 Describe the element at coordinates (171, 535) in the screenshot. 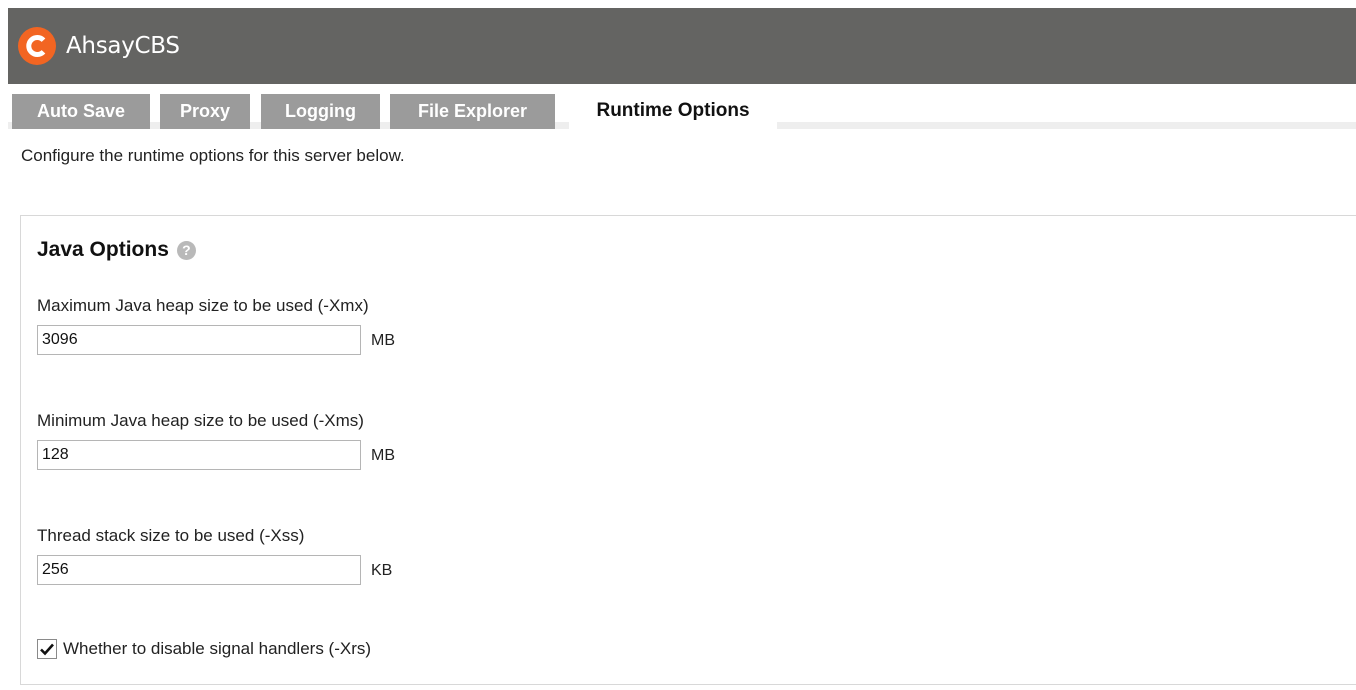

I see `xss-label: Thread stack size to be used (-Xss)` at that location.